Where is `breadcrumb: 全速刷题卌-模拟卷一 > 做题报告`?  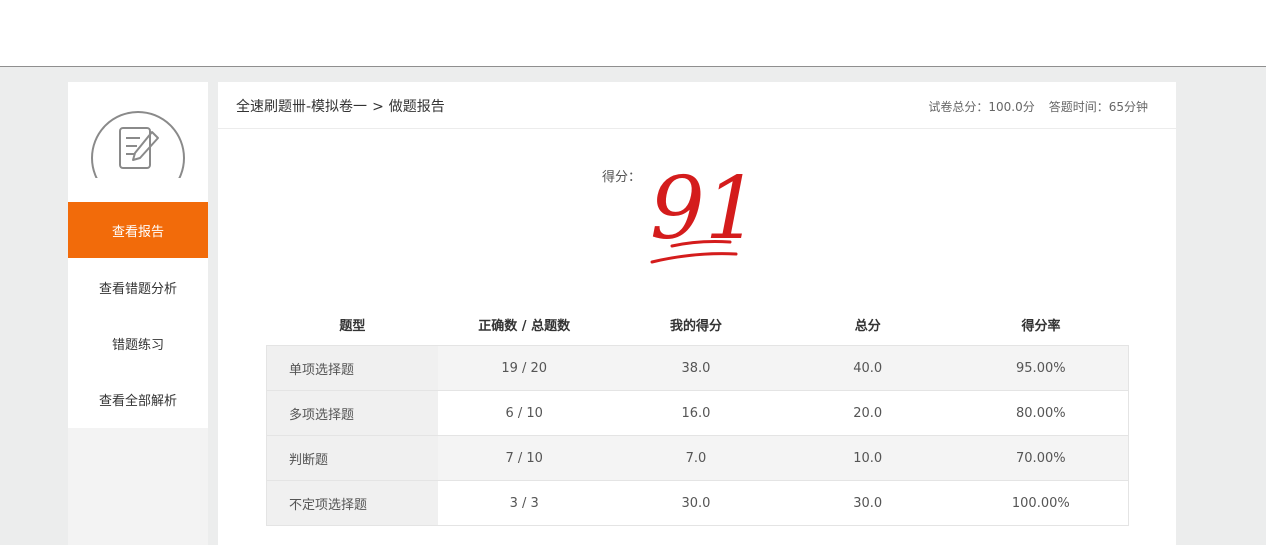 breadcrumb: 全速刷题卌-模拟卷一 > 做题报告 is located at coordinates (340, 106).